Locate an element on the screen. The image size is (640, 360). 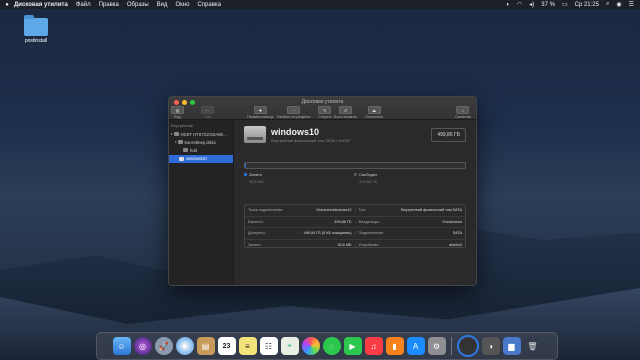
disk-name: windows10 is located at coordinates (295, 132).